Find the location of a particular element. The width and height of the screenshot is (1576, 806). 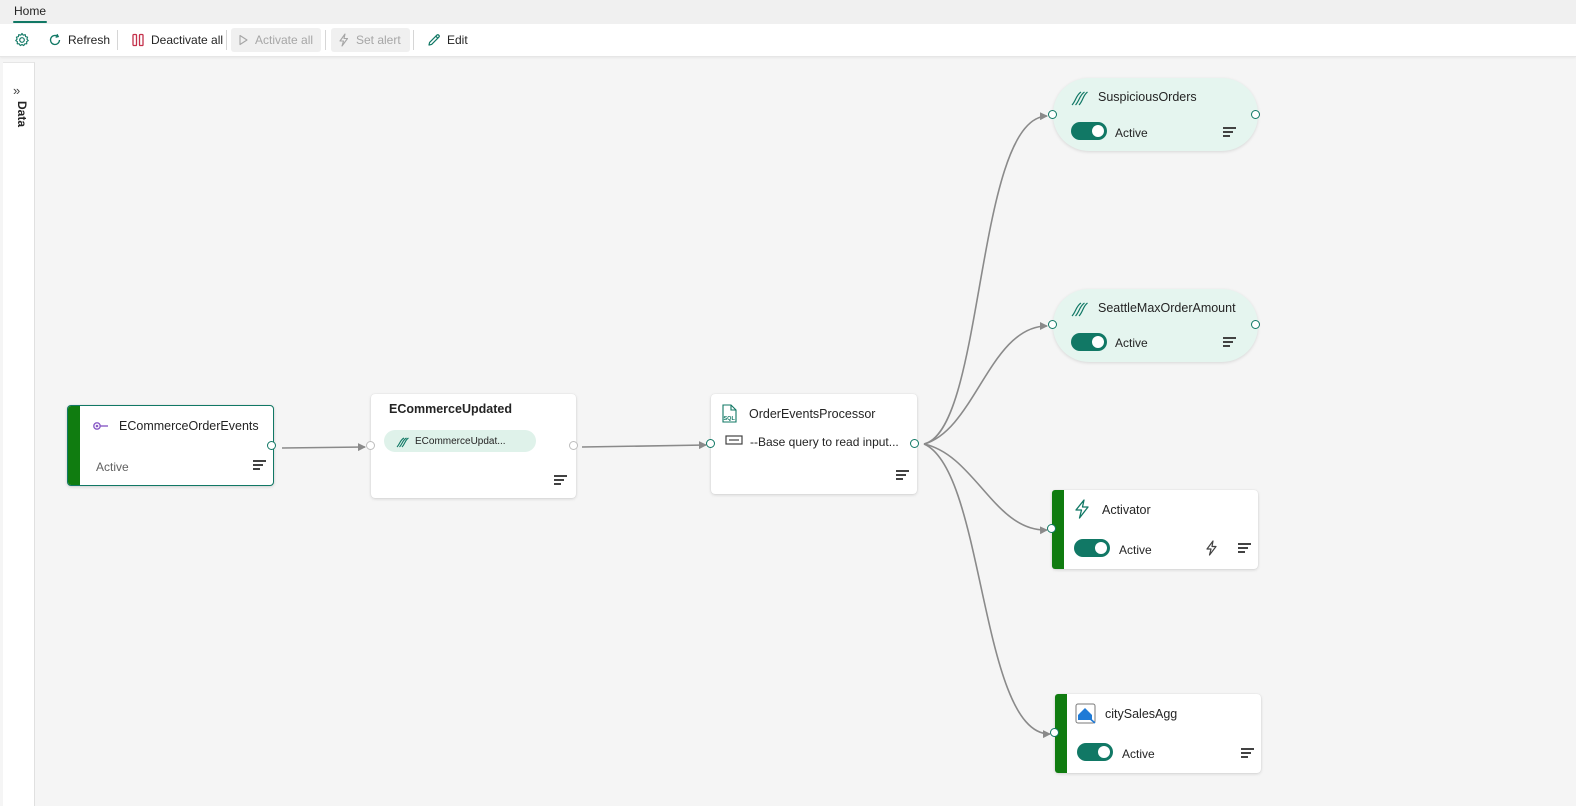

sql-file-icon: SQL is located at coordinates (729, 413).